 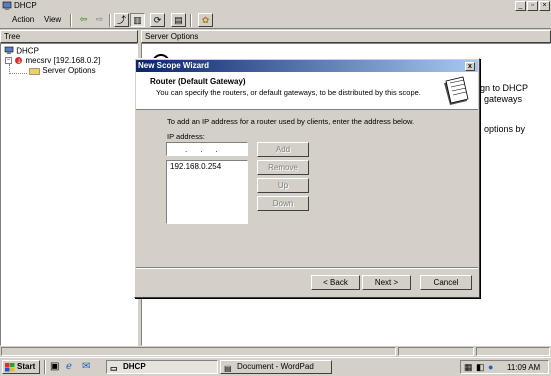 What do you see at coordinates (307, 268) in the screenshot?
I see `wizard-divider` at bounding box center [307, 268].